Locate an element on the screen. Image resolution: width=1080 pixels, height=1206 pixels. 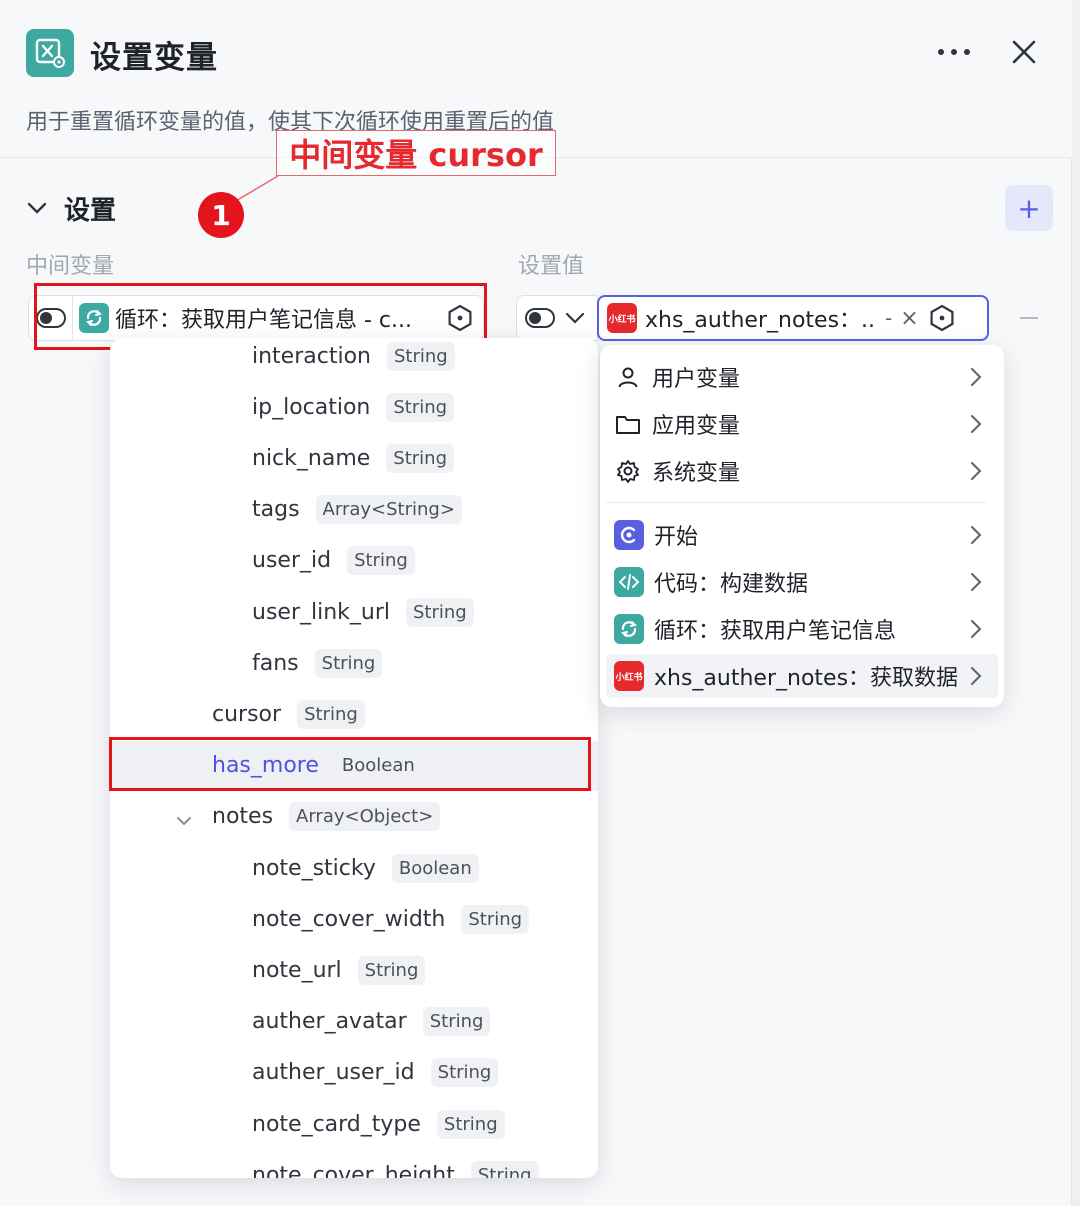
minus-icon is located at coordinates (1029, 318).